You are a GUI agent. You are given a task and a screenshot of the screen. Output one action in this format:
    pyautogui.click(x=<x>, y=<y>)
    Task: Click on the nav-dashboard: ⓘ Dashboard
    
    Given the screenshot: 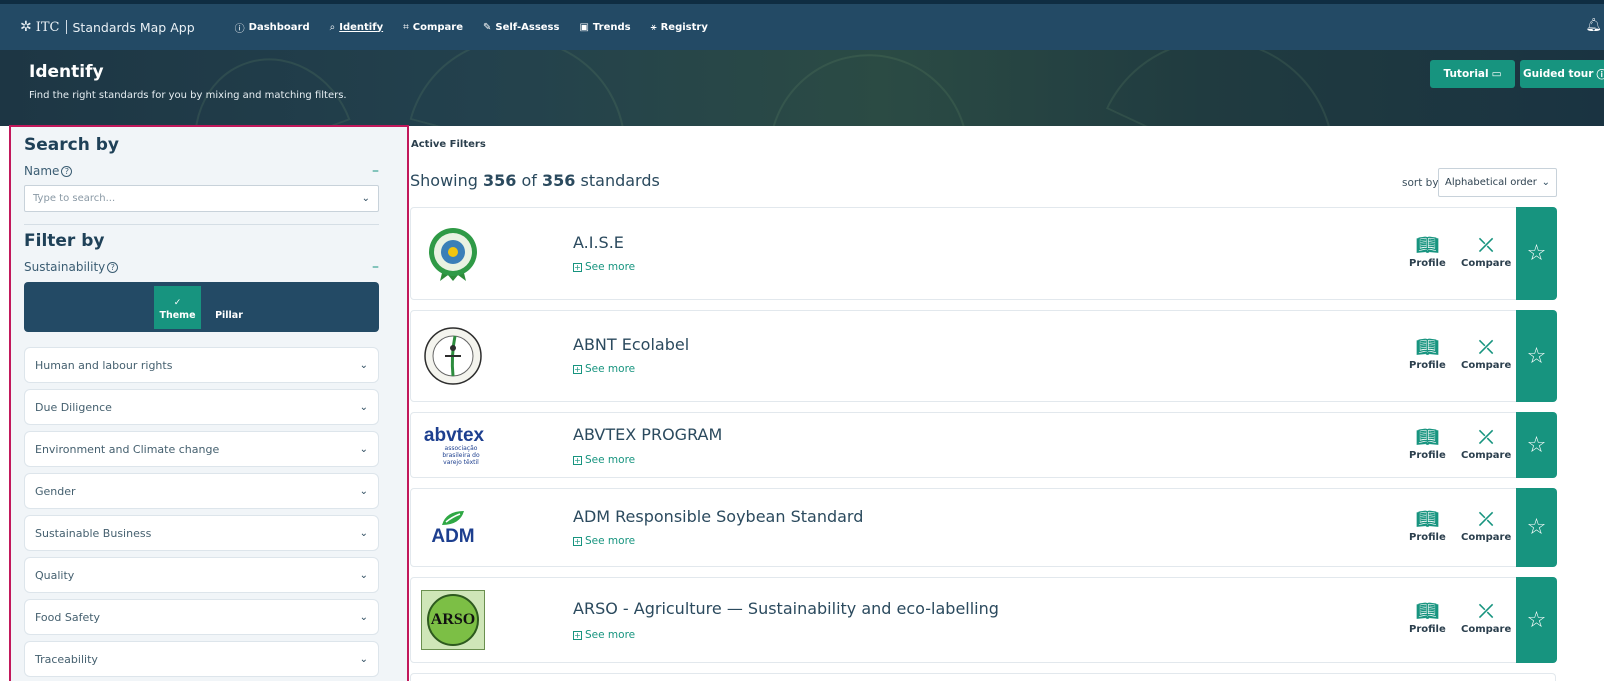 What is the action you would take?
    pyautogui.click(x=272, y=27)
    